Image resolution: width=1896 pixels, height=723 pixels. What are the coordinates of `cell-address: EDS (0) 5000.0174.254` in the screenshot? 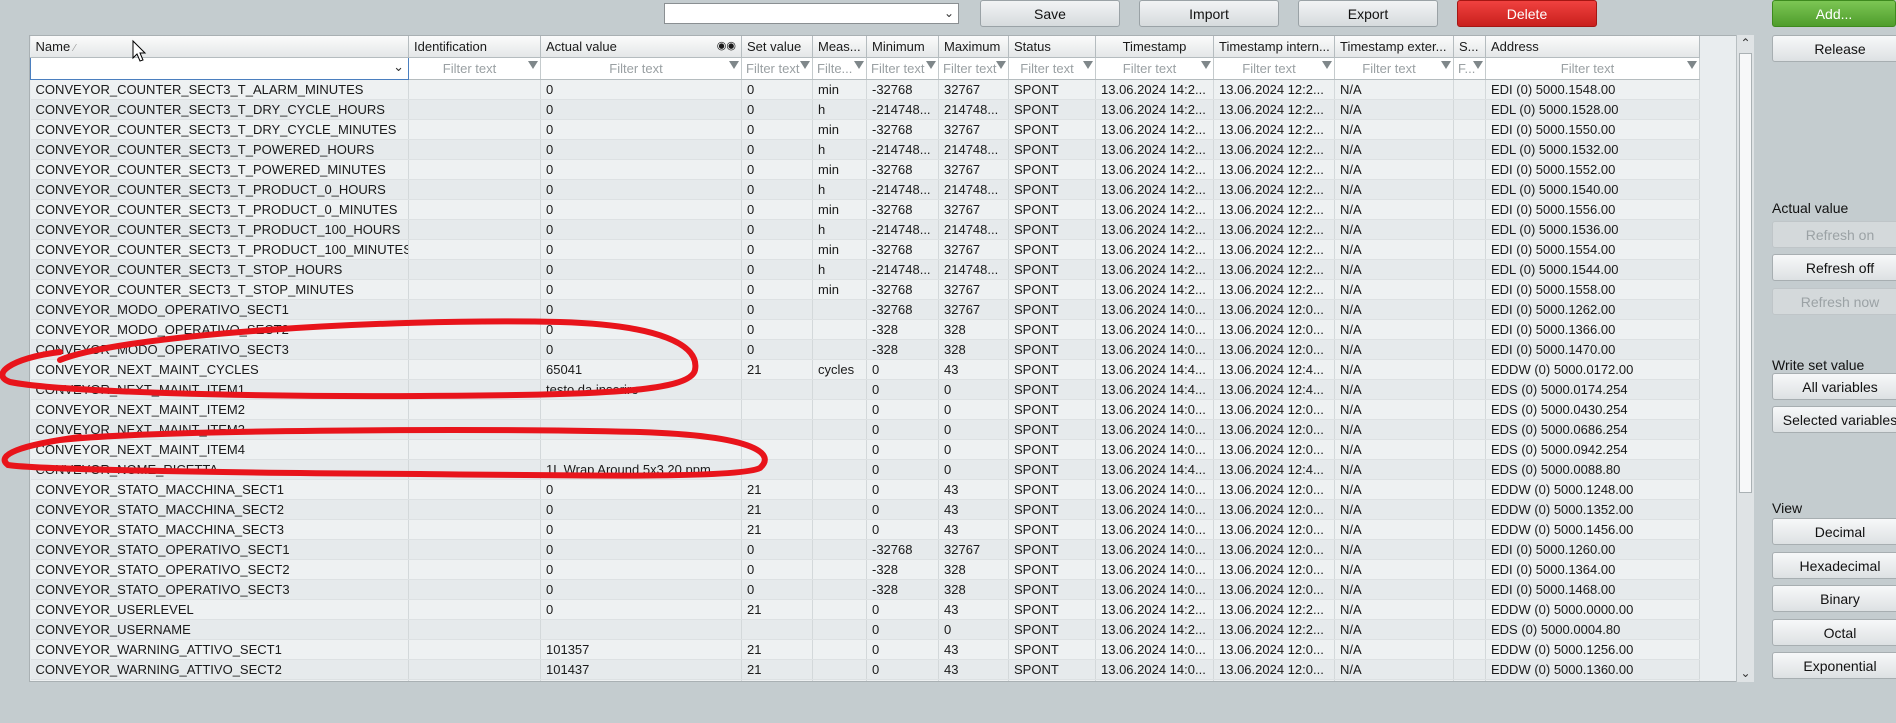 It's located at (1592, 389).